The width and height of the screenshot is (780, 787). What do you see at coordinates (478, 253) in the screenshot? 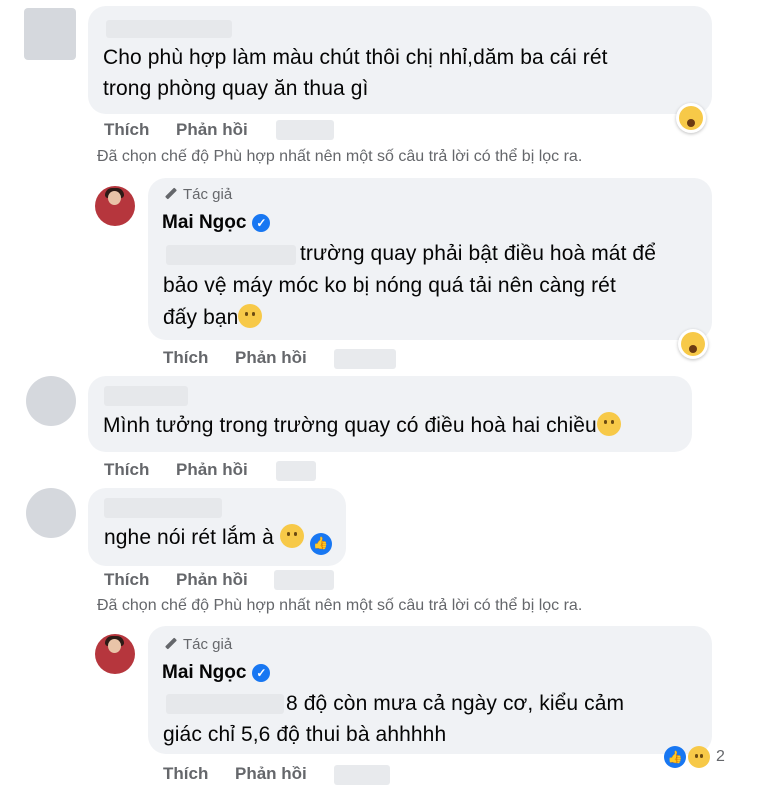
I see `comment-text: trường quay phải bật điều hoà mát để` at bounding box center [478, 253].